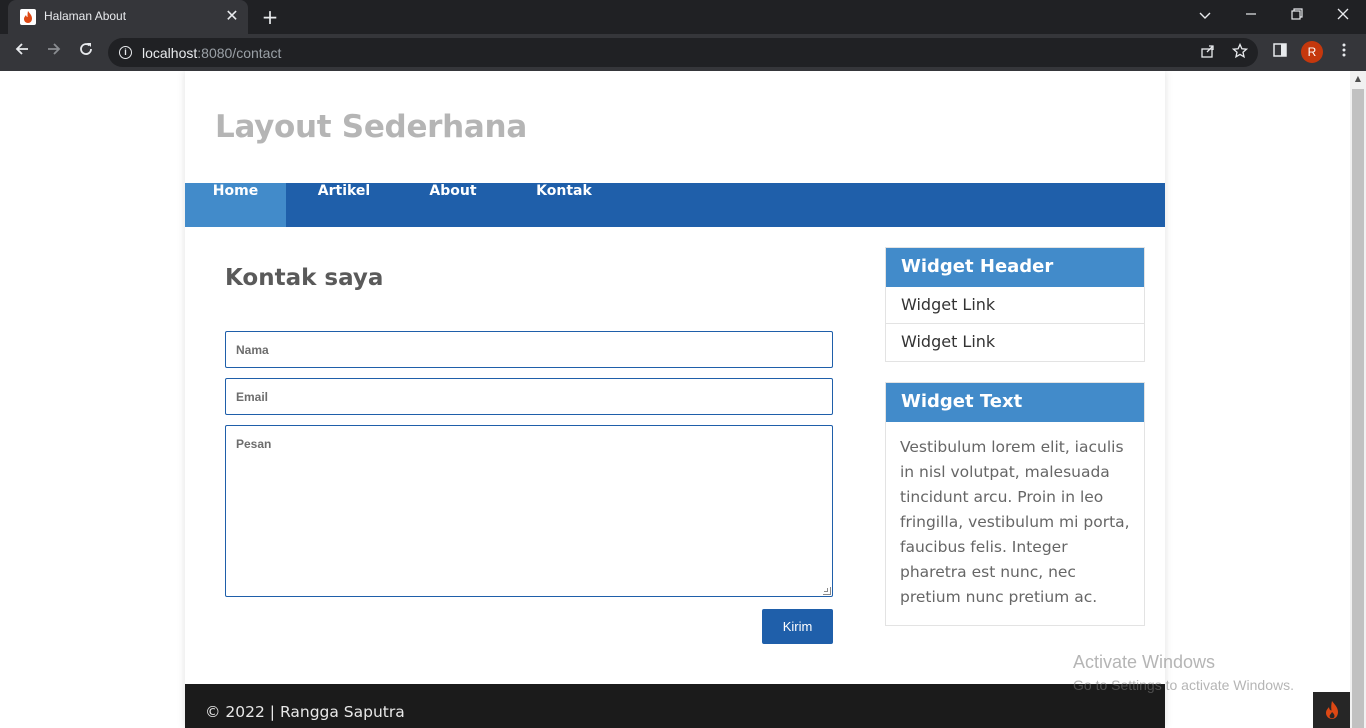 This screenshot has height=728, width=1366. What do you see at coordinates (254, 444) in the screenshot?
I see `message-placeholder: Pesan` at bounding box center [254, 444].